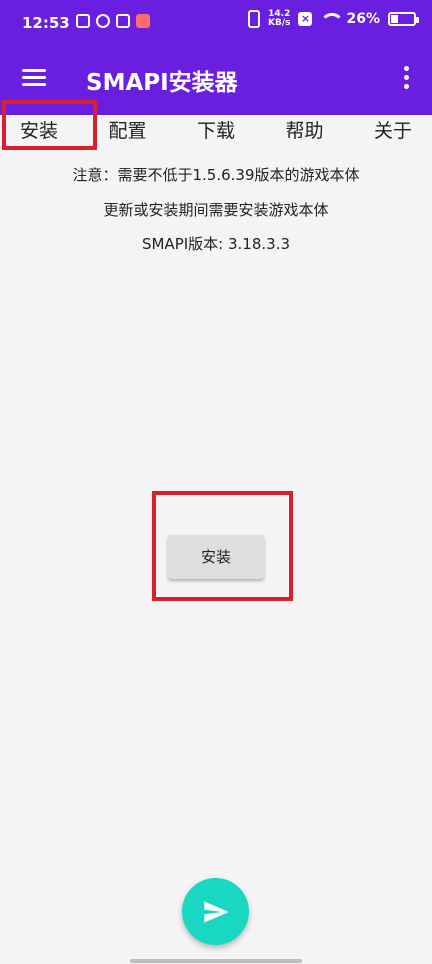 The image size is (432, 964). Describe the element at coordinates (216, 133) in the screenshot. I see `tab-download: 下载` at that location.